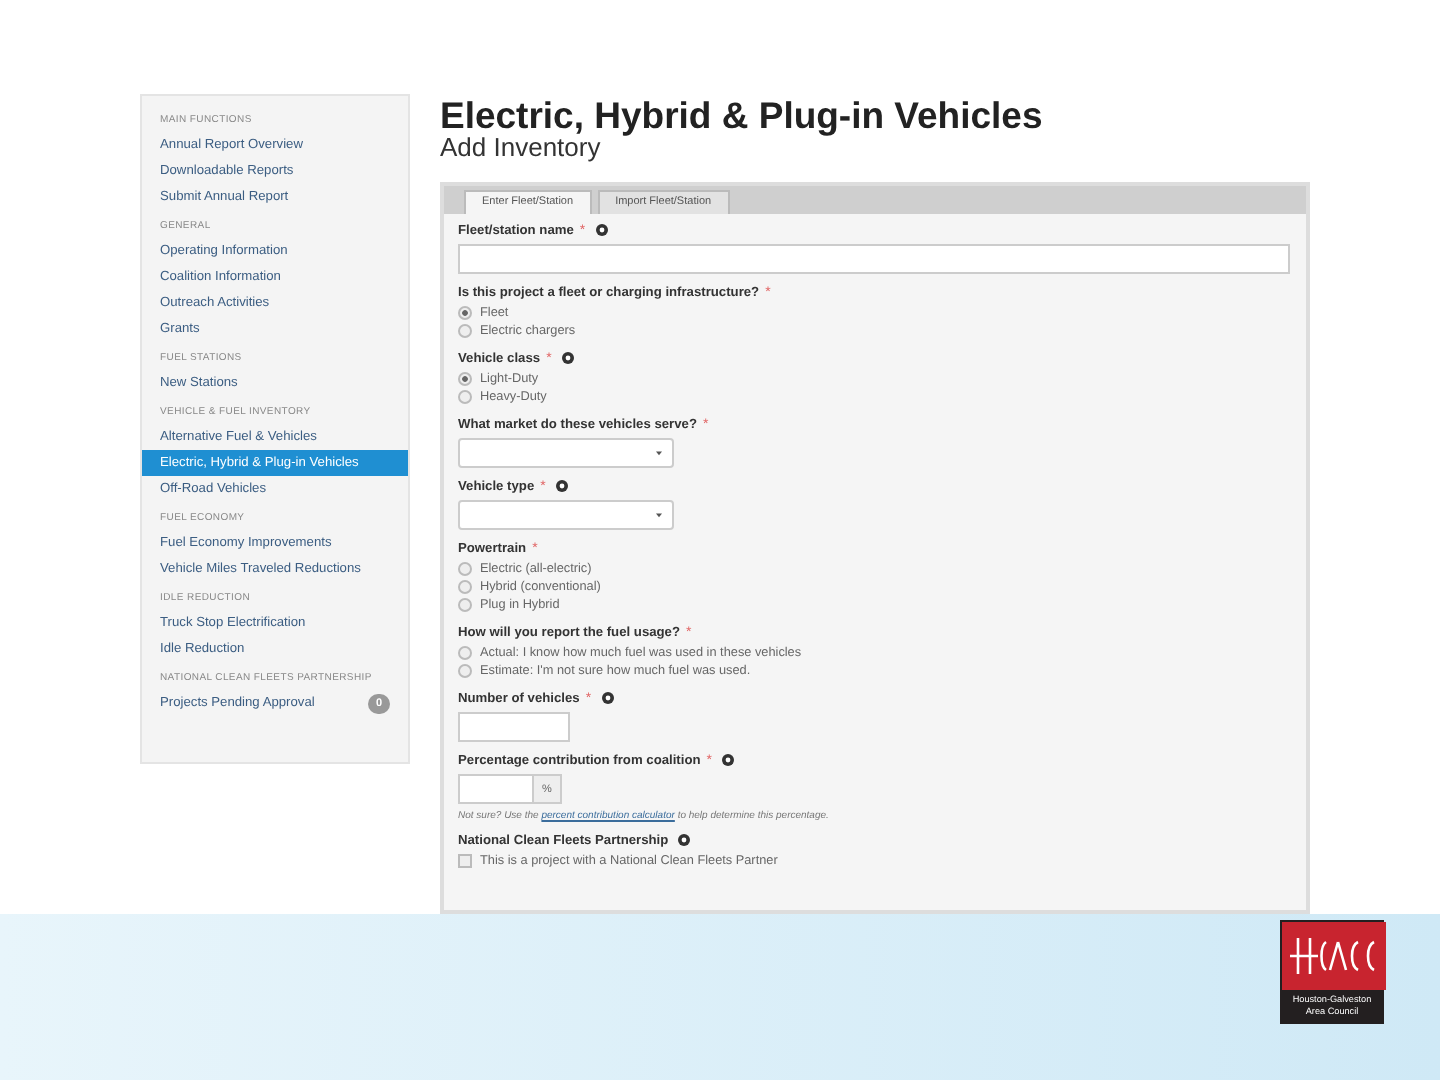 The image size is (1440, 1080). I want to click on page-subtitle: Add Inventory, so click(520, 148).